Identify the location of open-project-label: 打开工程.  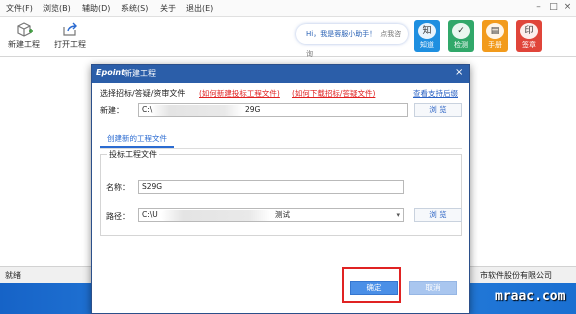
(70, 44).